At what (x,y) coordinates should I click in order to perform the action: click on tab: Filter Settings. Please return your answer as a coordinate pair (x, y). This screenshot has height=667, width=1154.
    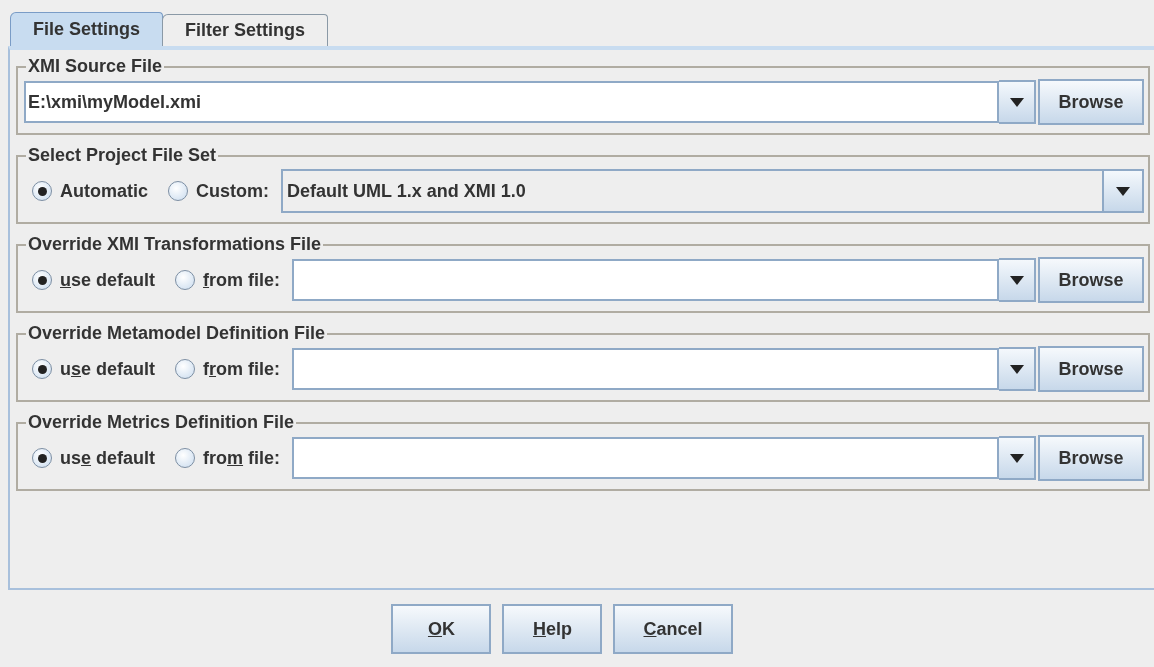
    Looking at the image, I should click on (245, 30).